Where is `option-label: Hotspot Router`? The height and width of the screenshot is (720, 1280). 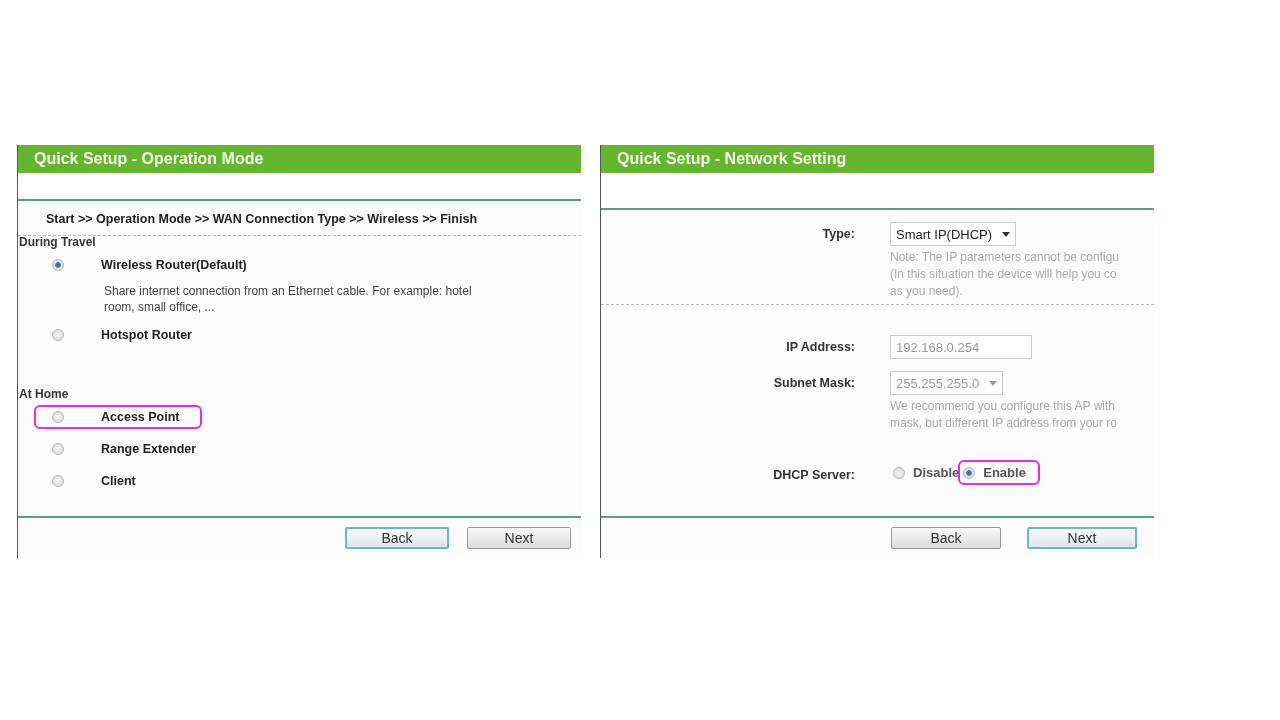 option-label: Hotspot Router is located at coordinates (146, 335).